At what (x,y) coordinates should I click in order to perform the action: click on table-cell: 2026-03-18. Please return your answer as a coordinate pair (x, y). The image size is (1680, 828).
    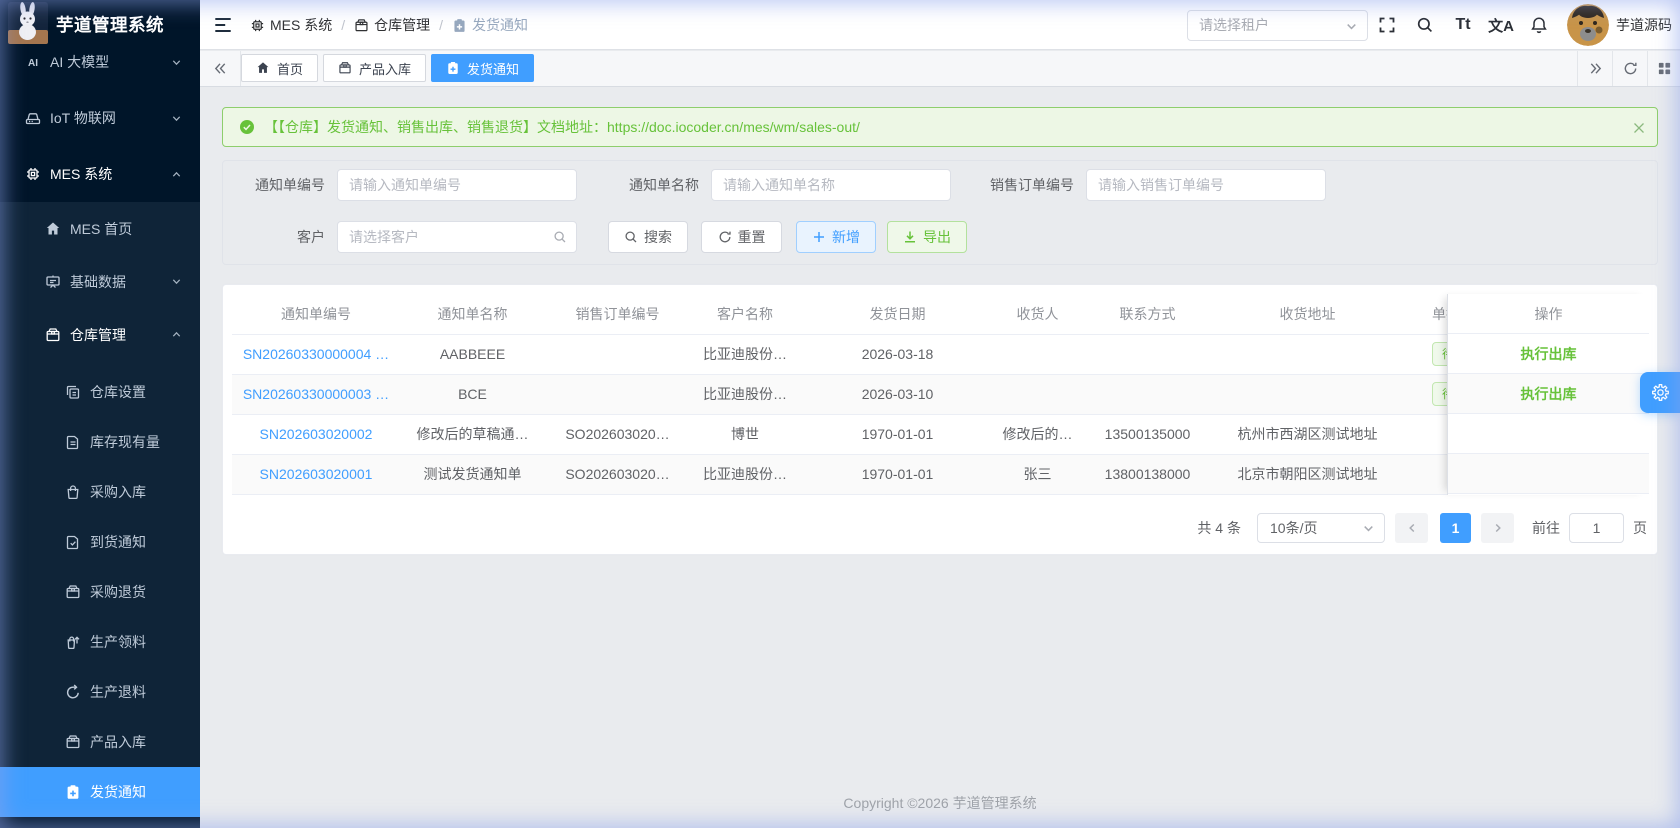
    Looking at the image, I should click on (897, 354).